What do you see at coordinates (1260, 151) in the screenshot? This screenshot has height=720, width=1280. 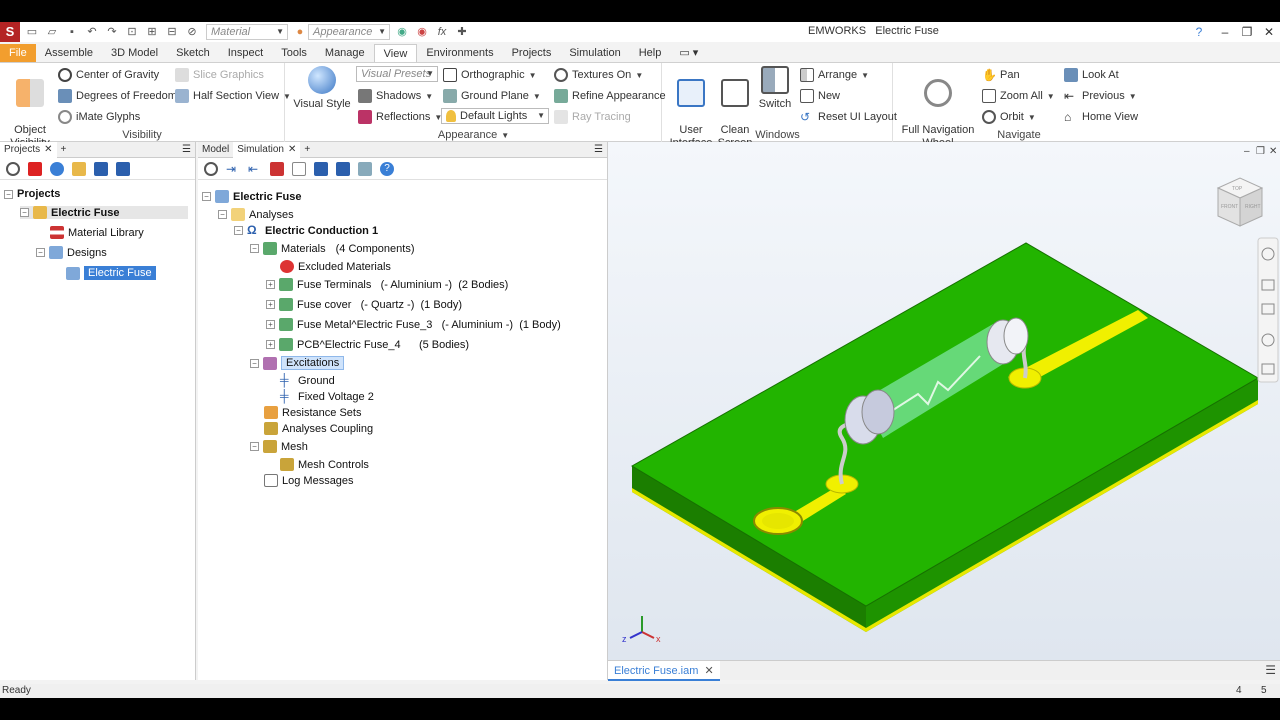 I see `viewport-restore-icon: ❐` at bounding box center [1260, 151].